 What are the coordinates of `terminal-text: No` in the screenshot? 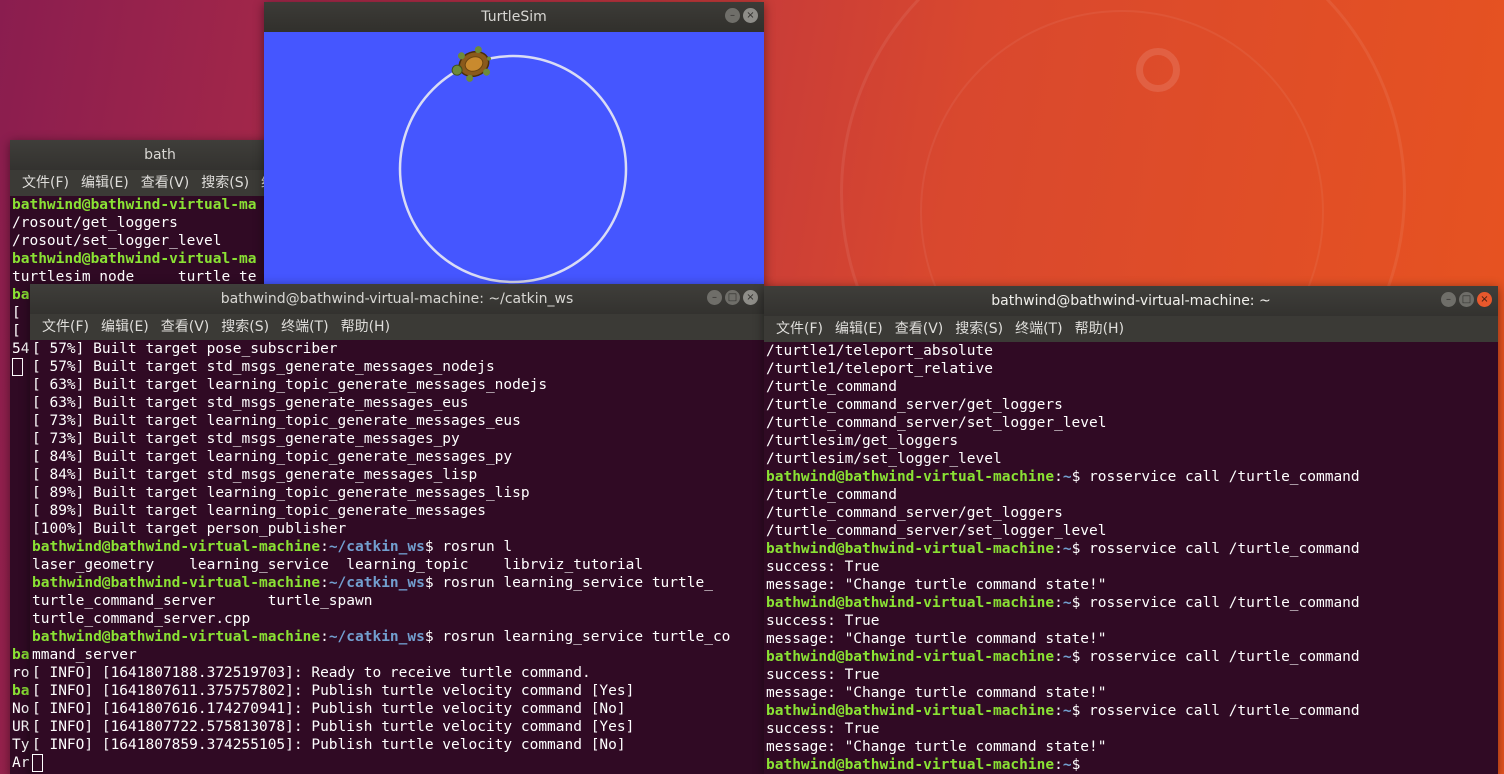 It's located at (21, 709).